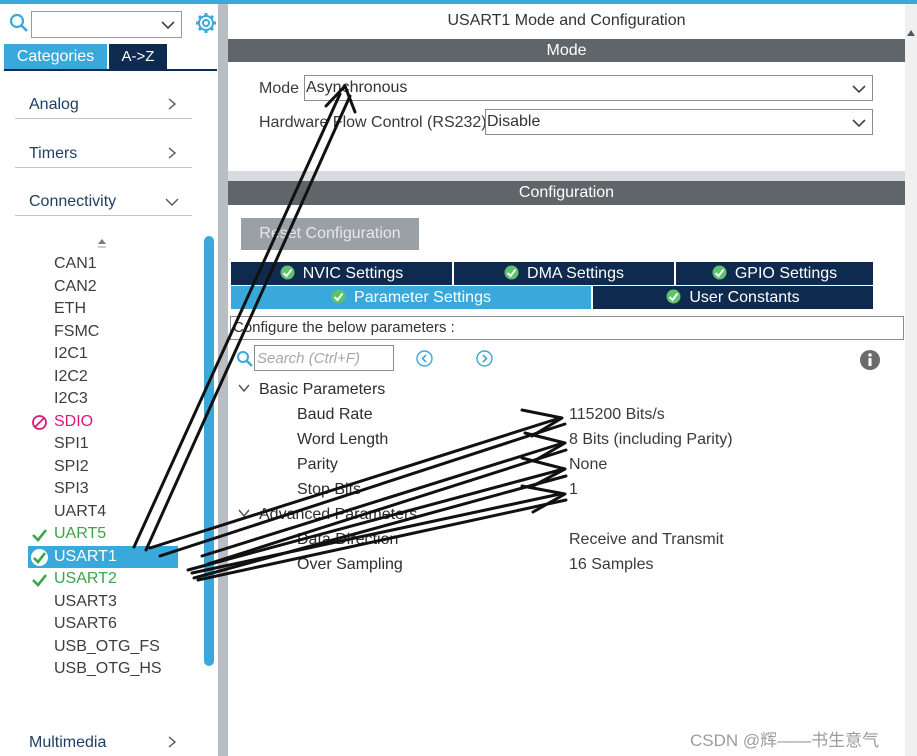 The image size is (917, 756). I want to click on param-name-parity: Parity, so click(317, 465).